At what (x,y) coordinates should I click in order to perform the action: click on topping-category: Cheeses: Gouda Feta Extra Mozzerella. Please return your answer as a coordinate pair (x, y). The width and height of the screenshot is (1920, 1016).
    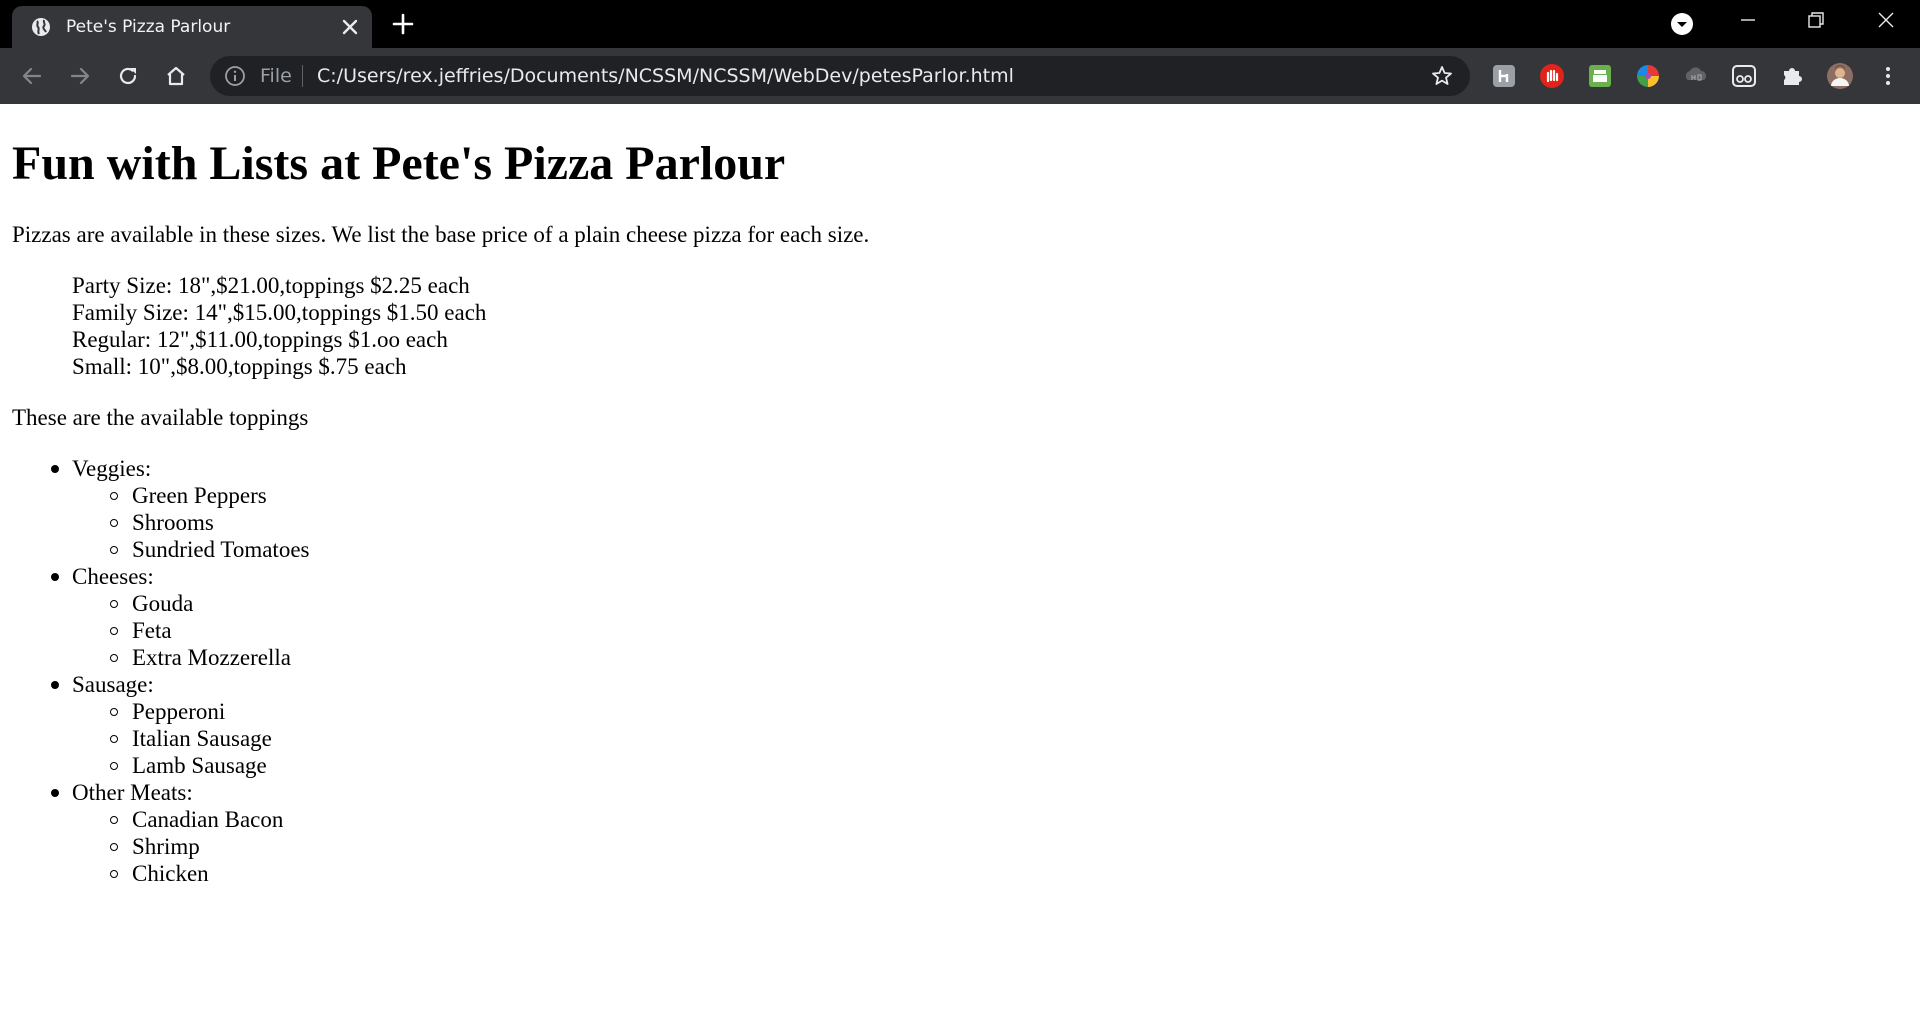
    Looking at the image, I should click on (160, 617).